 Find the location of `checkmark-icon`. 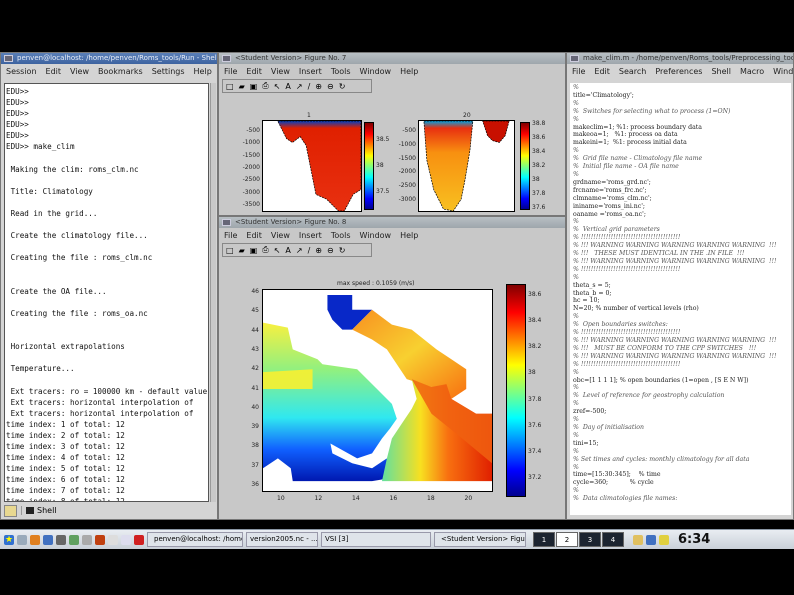

checkmark-icon is located at coordinates (113, 539).